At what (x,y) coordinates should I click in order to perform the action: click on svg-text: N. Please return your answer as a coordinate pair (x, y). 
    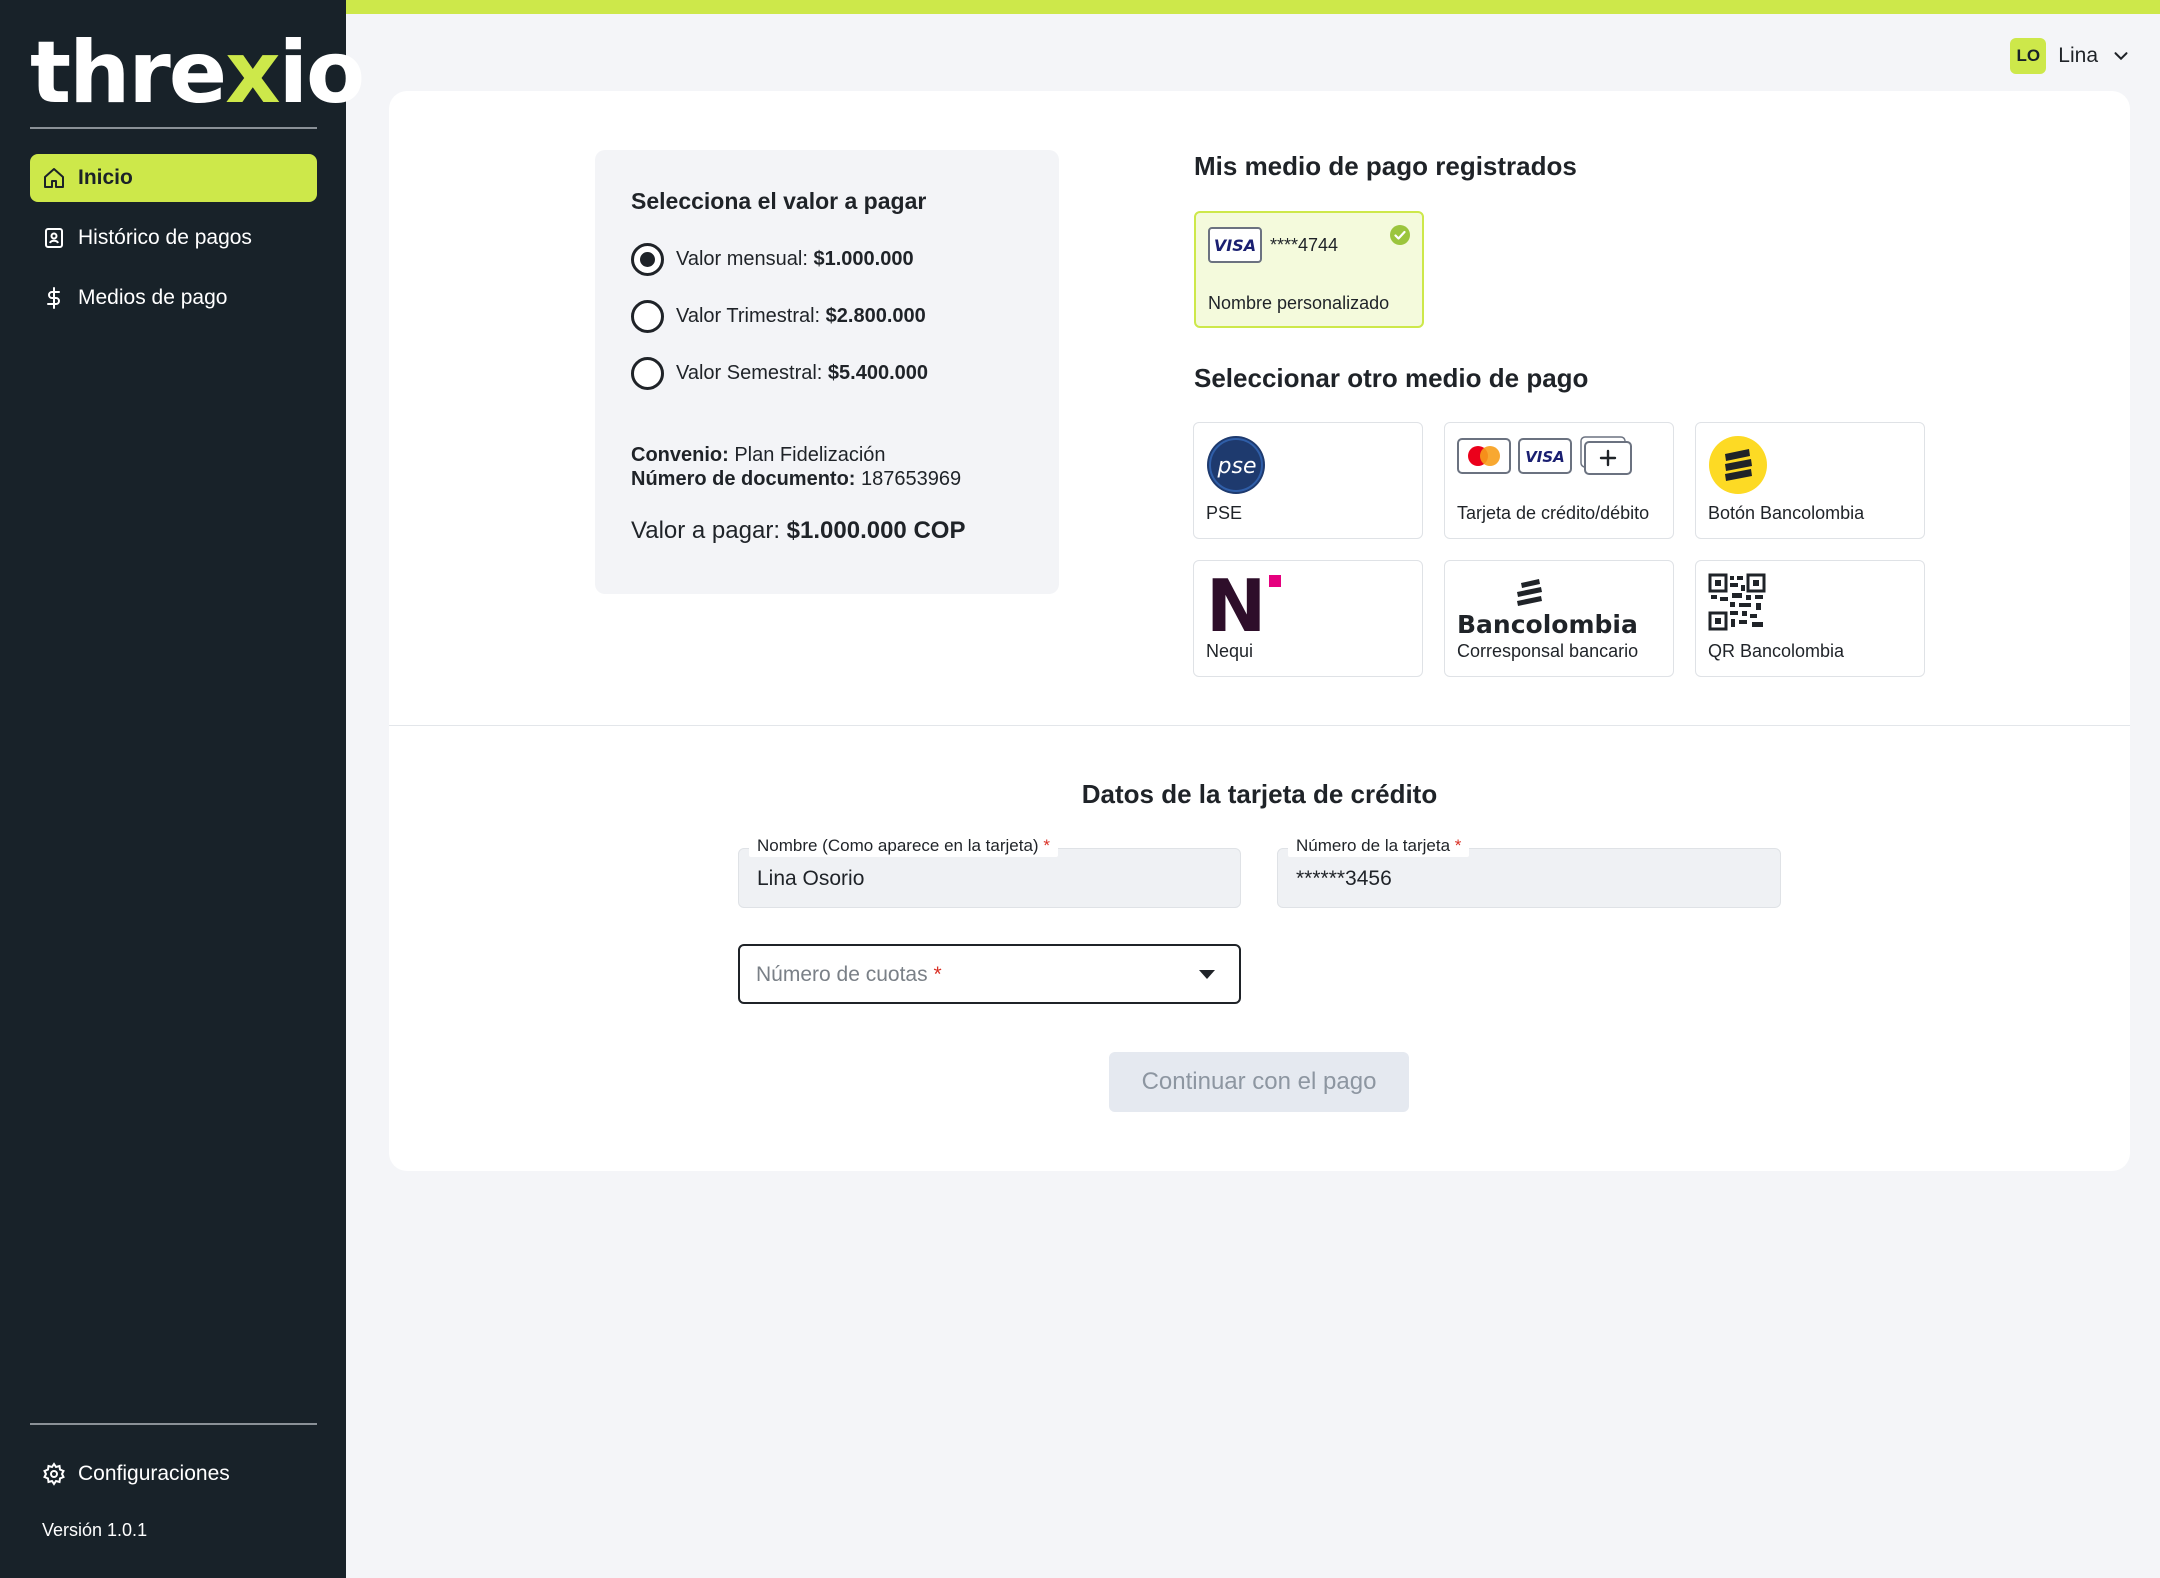
    Looking at the image, I should click on (1236, 604).